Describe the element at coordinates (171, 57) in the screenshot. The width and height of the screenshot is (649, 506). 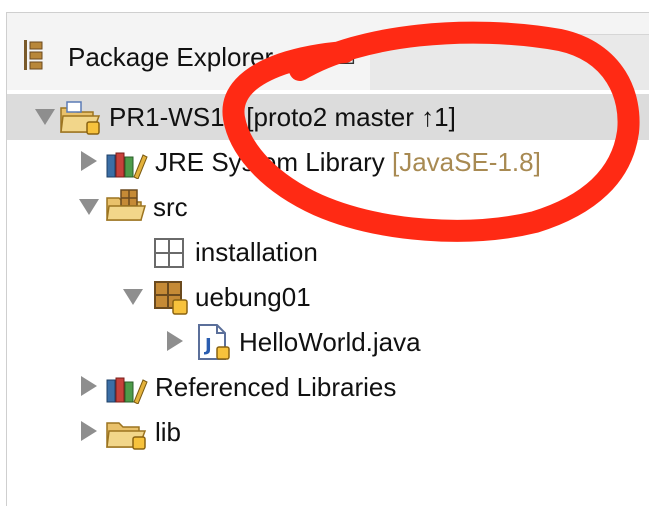
I see `view-title: Package Explorer` at that location.